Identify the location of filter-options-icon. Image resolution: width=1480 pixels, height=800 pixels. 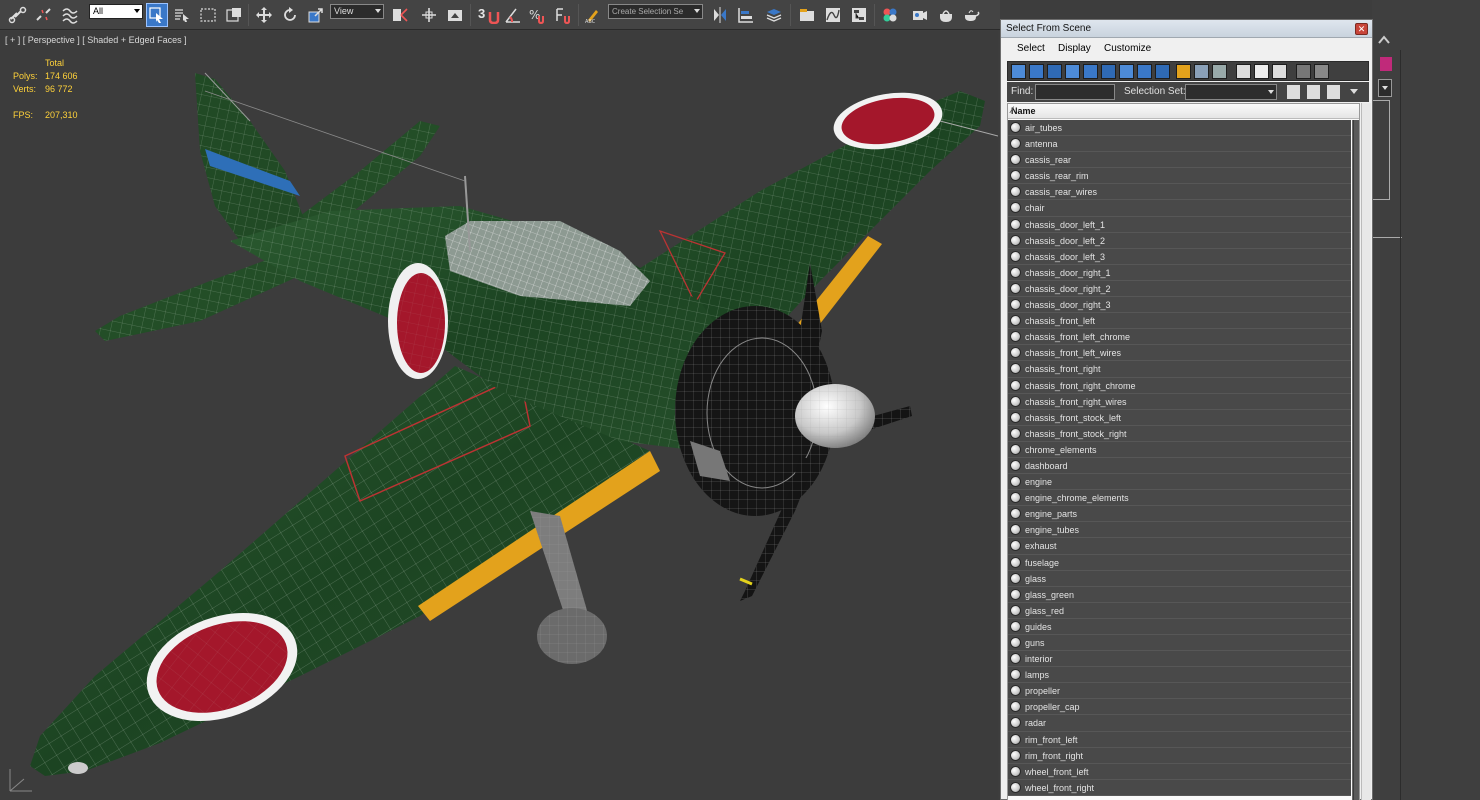
(1321, 71).